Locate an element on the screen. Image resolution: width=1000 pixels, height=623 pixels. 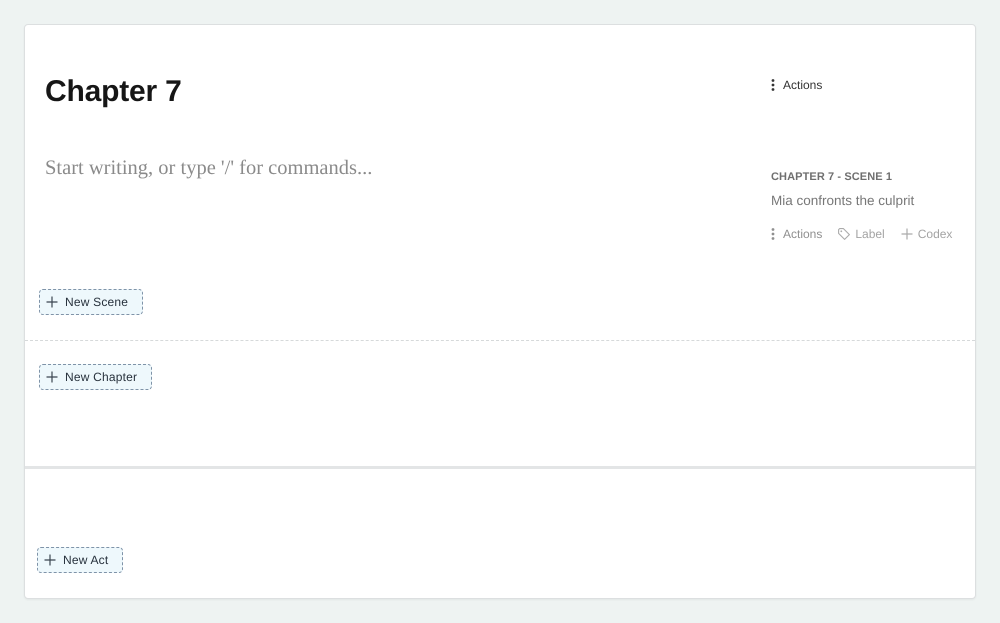
chapter-title: Chapter 7 is located at coordinates (114, 92).